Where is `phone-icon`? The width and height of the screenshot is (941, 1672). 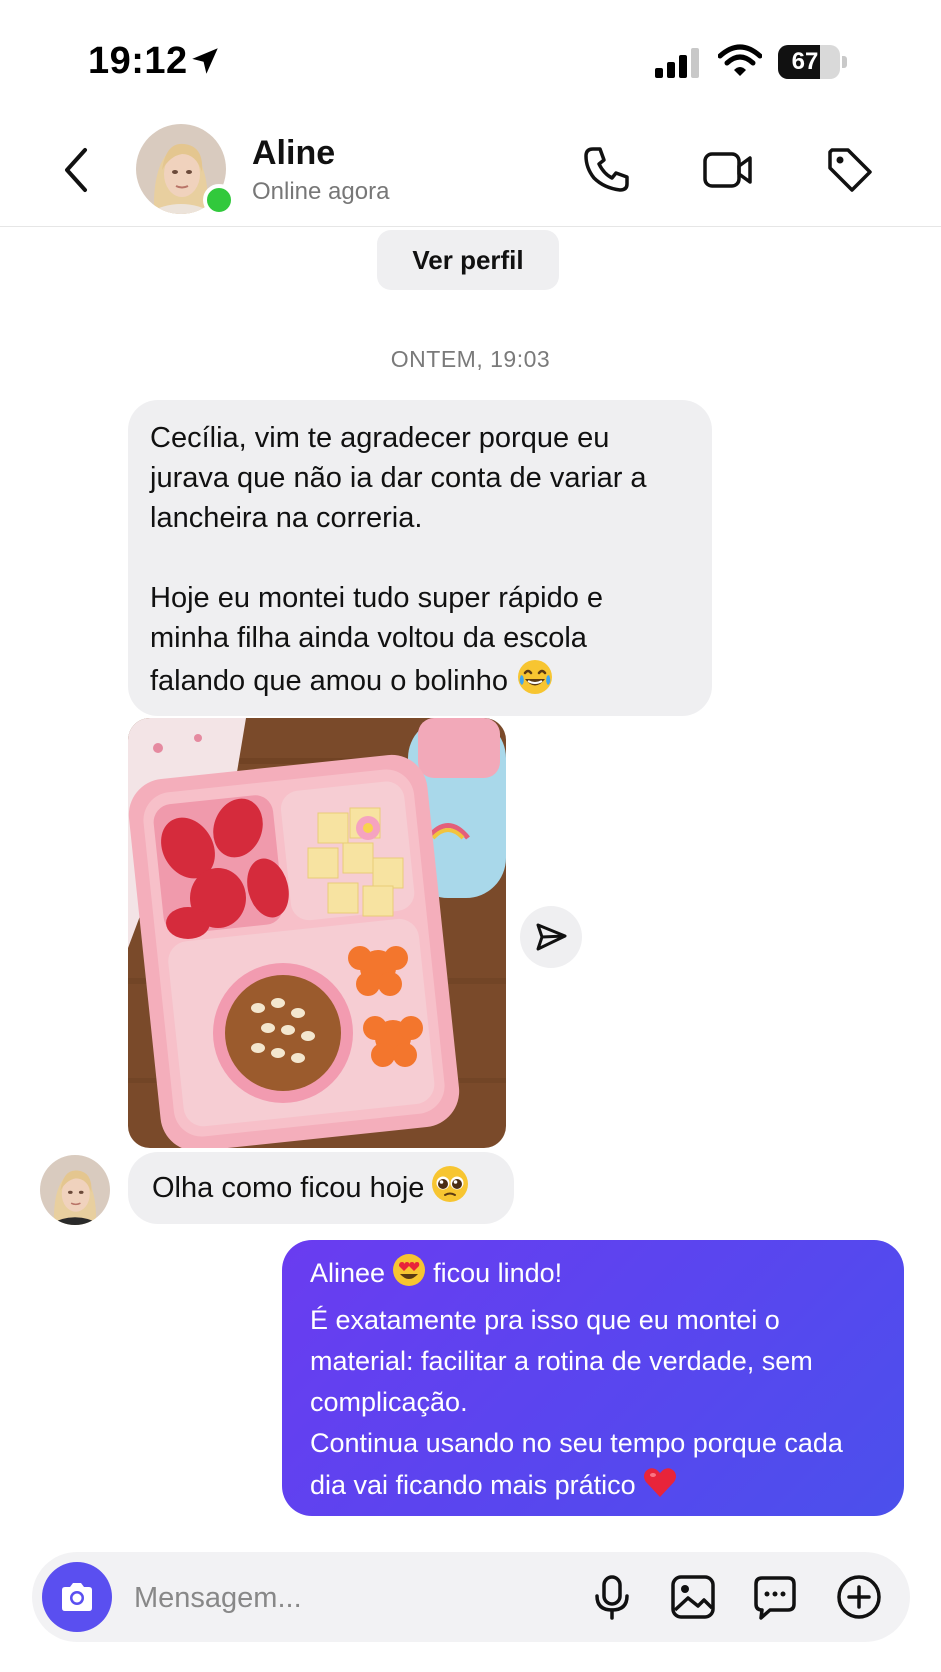 phone-icon is located at coordinates (606, 170).